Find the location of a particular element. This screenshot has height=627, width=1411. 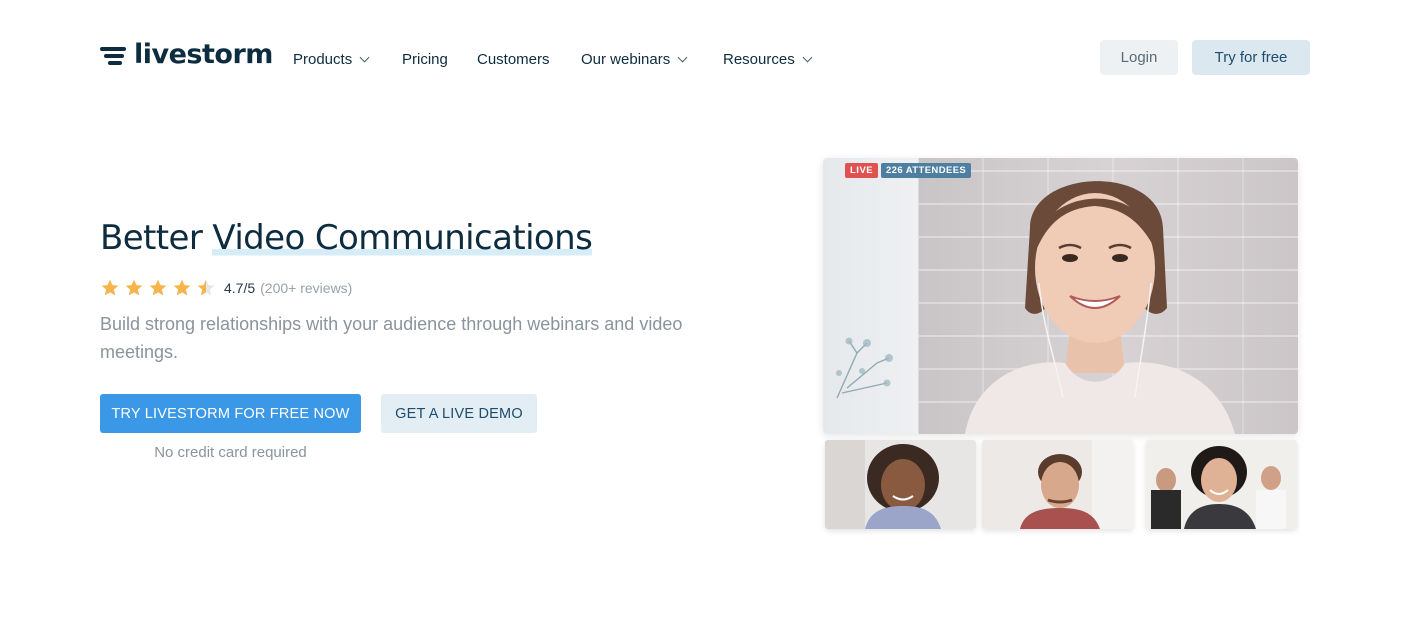

nav-label: Pricing is located at coordinates (425, 59).